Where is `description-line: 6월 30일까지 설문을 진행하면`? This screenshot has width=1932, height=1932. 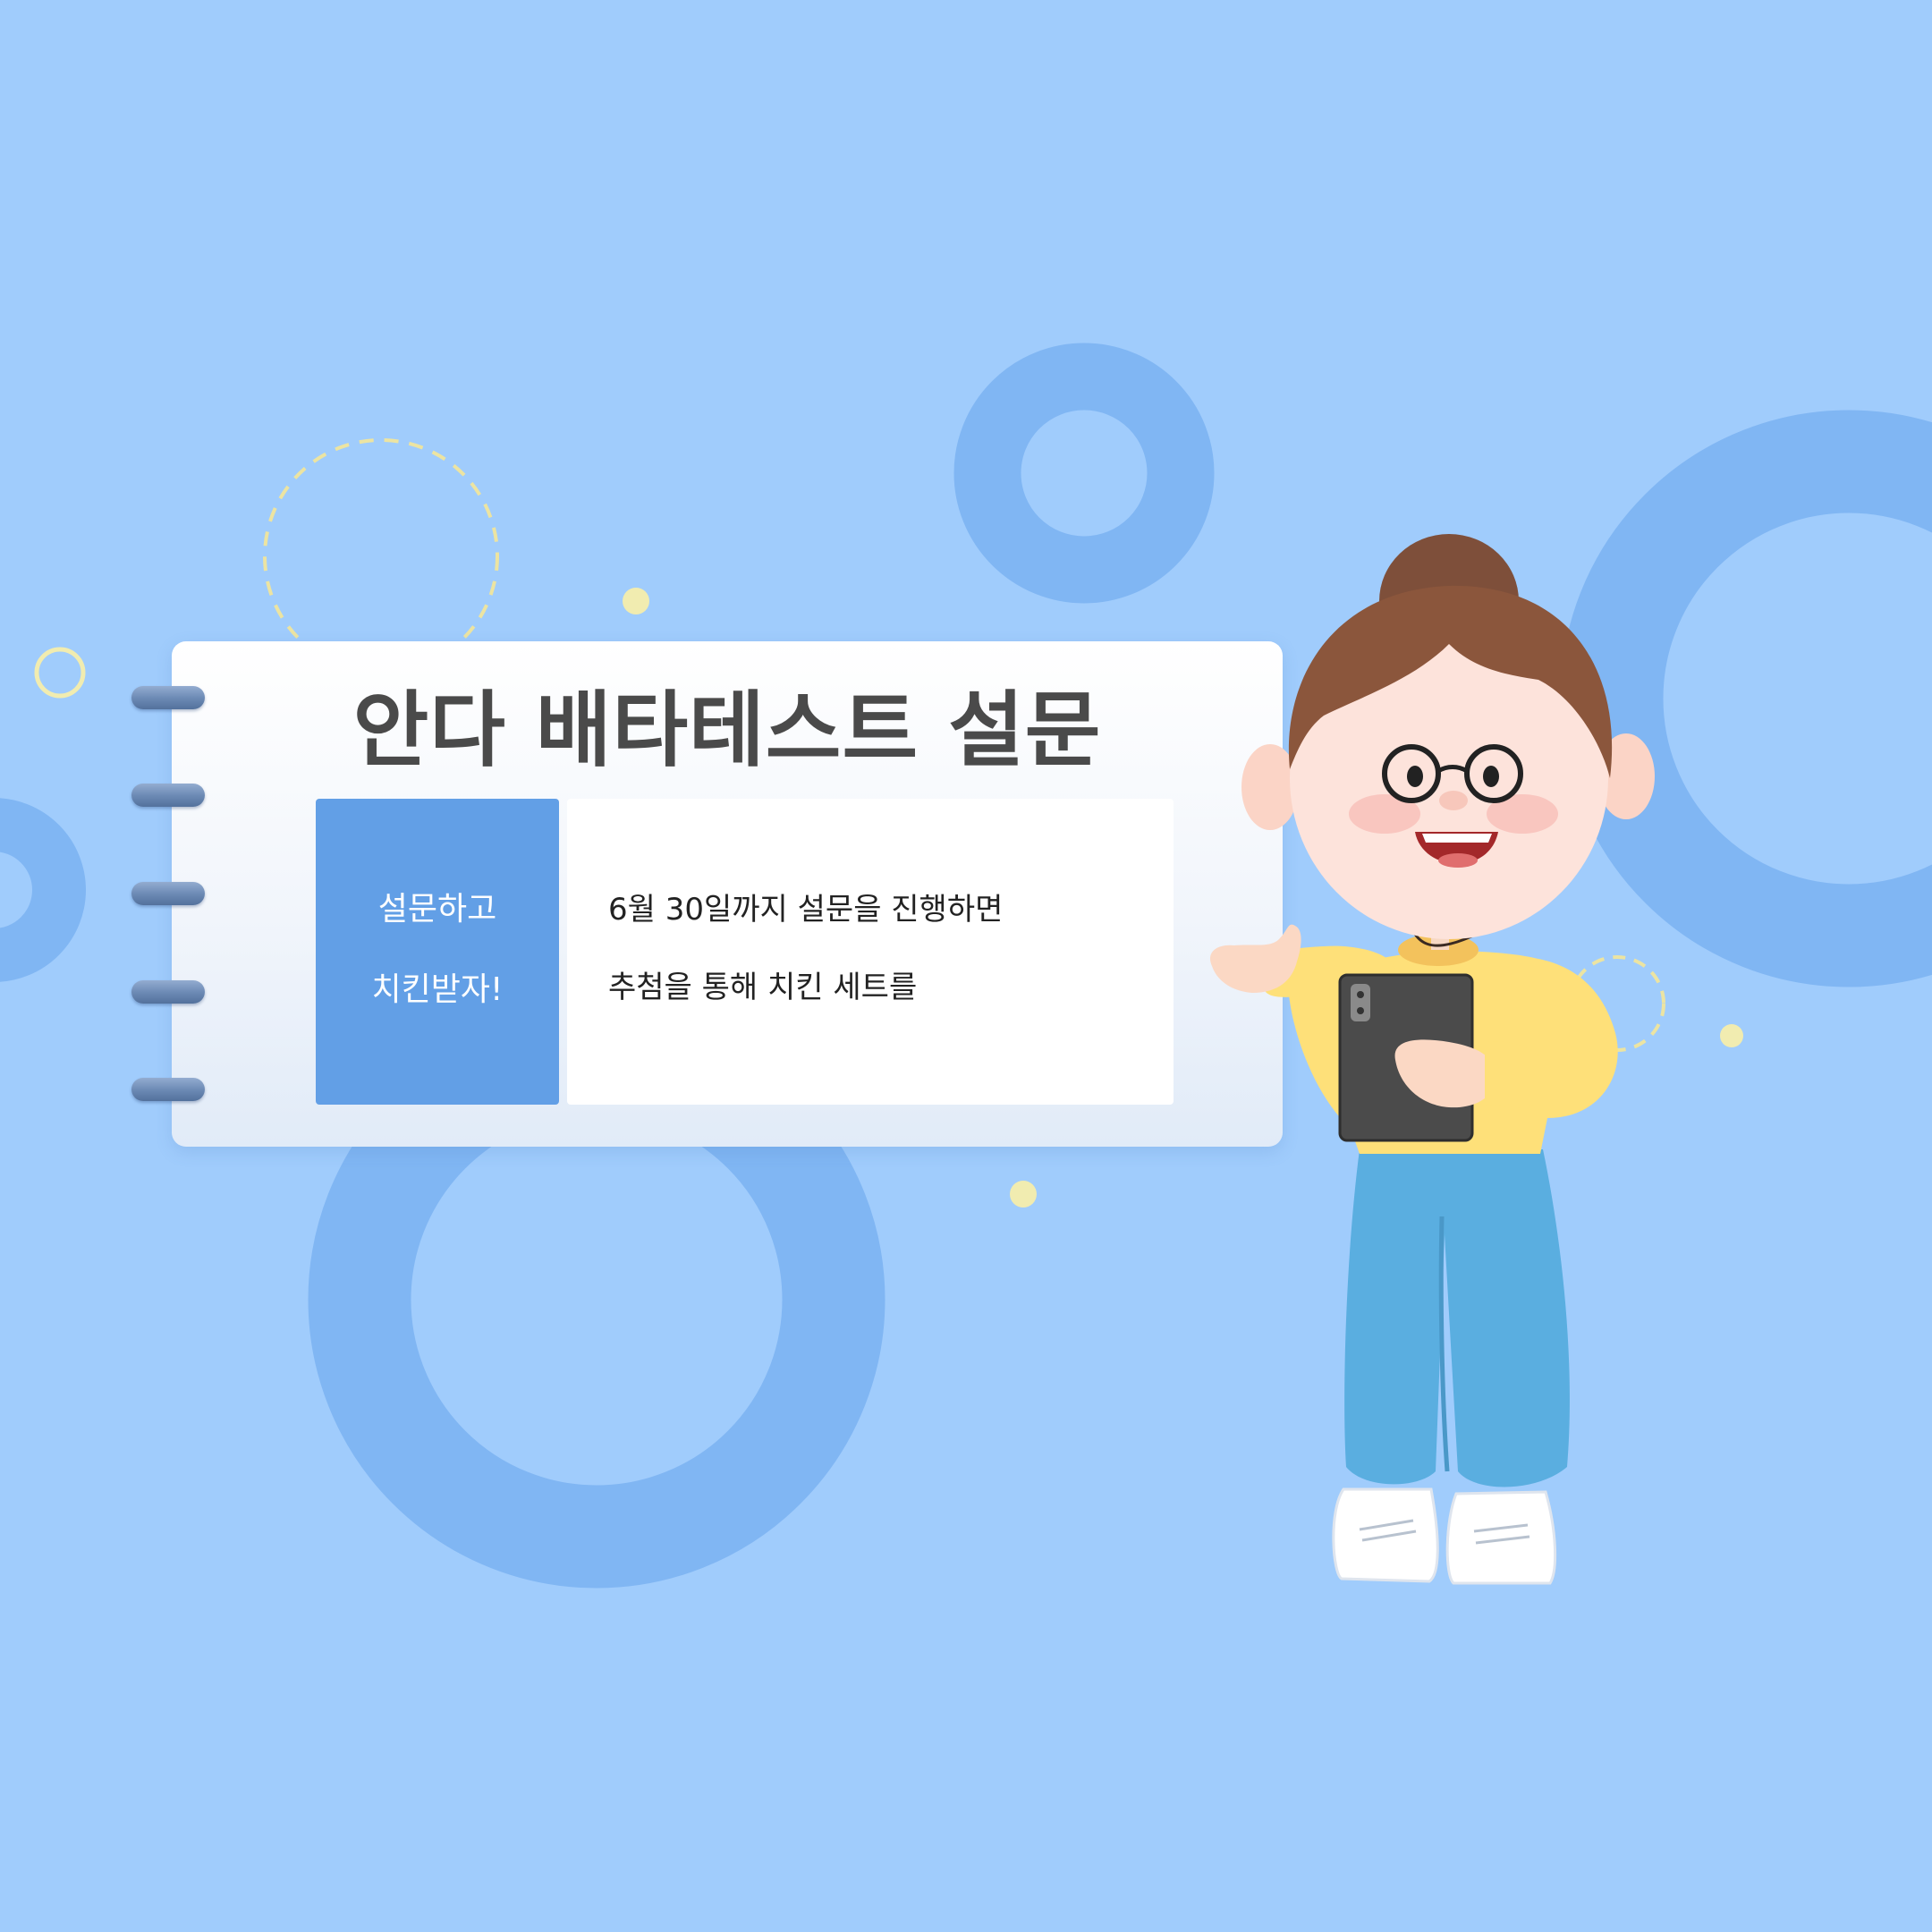
description-line: 6월 30일까지 설문을 진행하면 is located at coordinates (806, 910).